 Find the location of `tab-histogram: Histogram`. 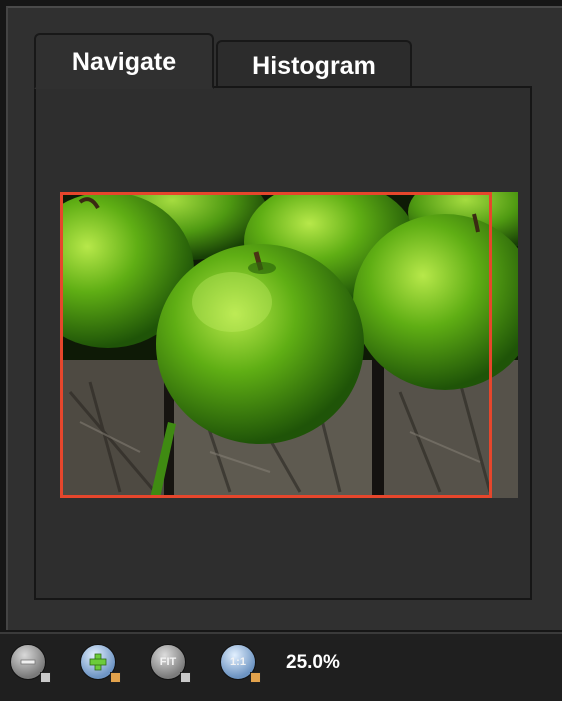

tab-histogram: Histogram is located at coordinates (314, 64).